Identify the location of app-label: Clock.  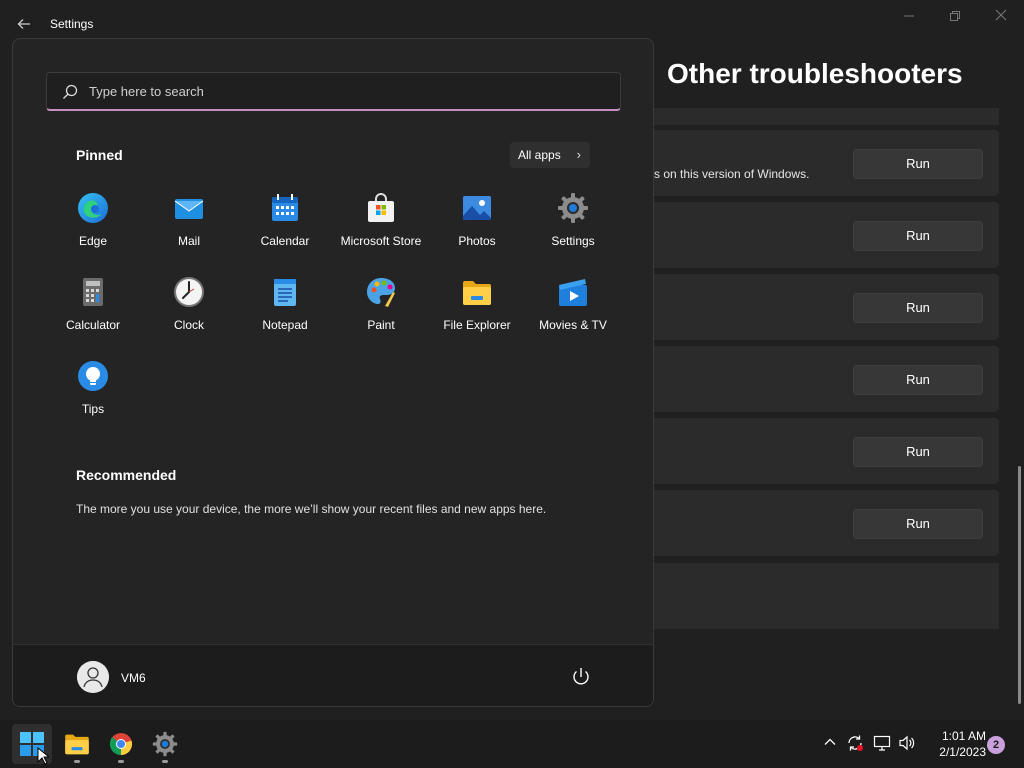
(188, 325).